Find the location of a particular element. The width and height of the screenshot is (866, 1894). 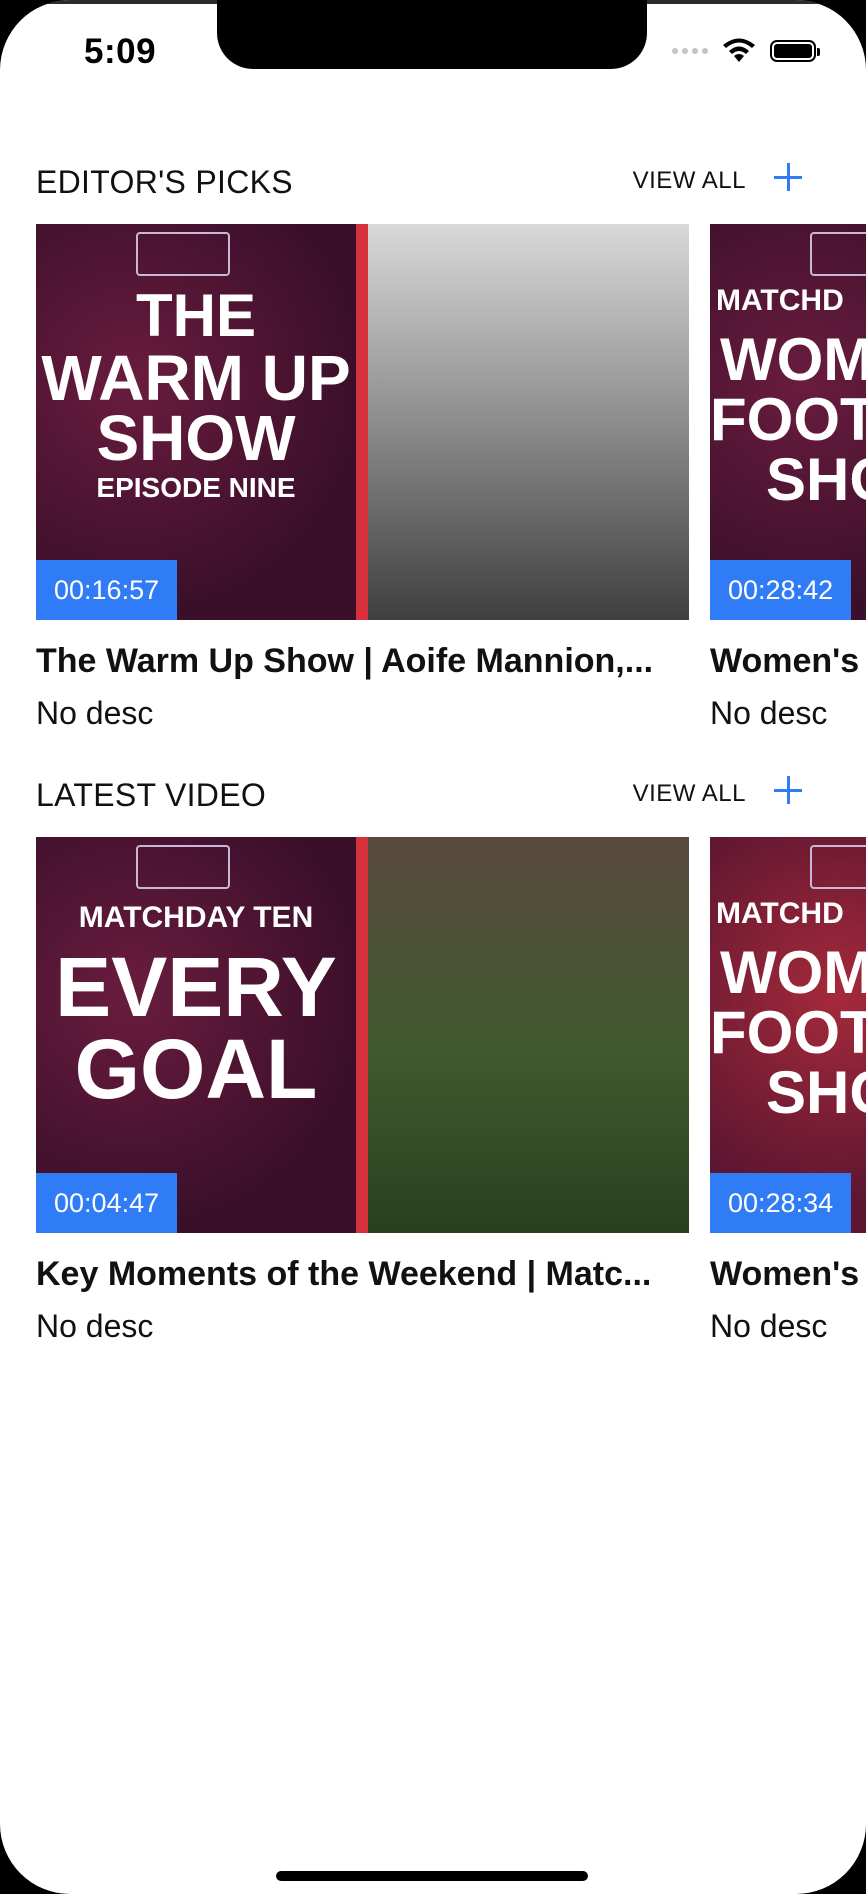

home-indicator is located at coordinates (432, 1876).